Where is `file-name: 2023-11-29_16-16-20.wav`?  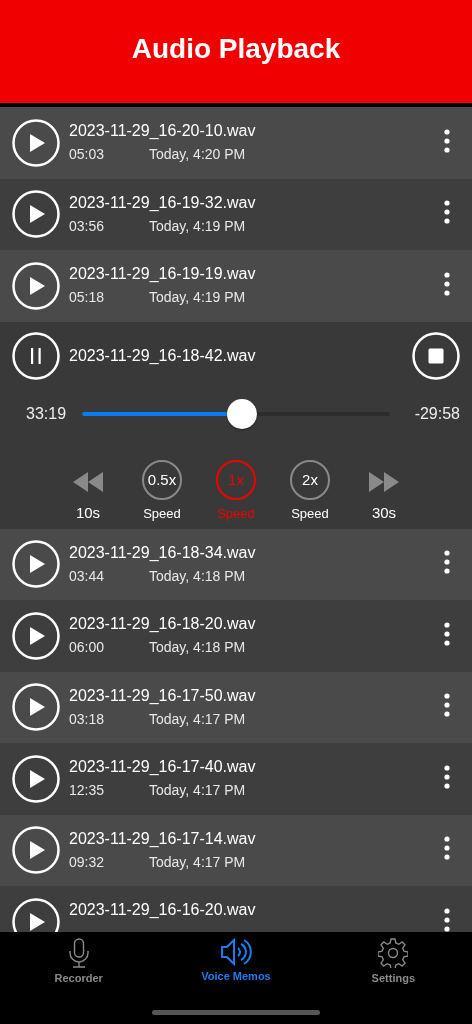 file-name: 2023-11-29_16-16-20.wav is located at coordinates (163, 910).